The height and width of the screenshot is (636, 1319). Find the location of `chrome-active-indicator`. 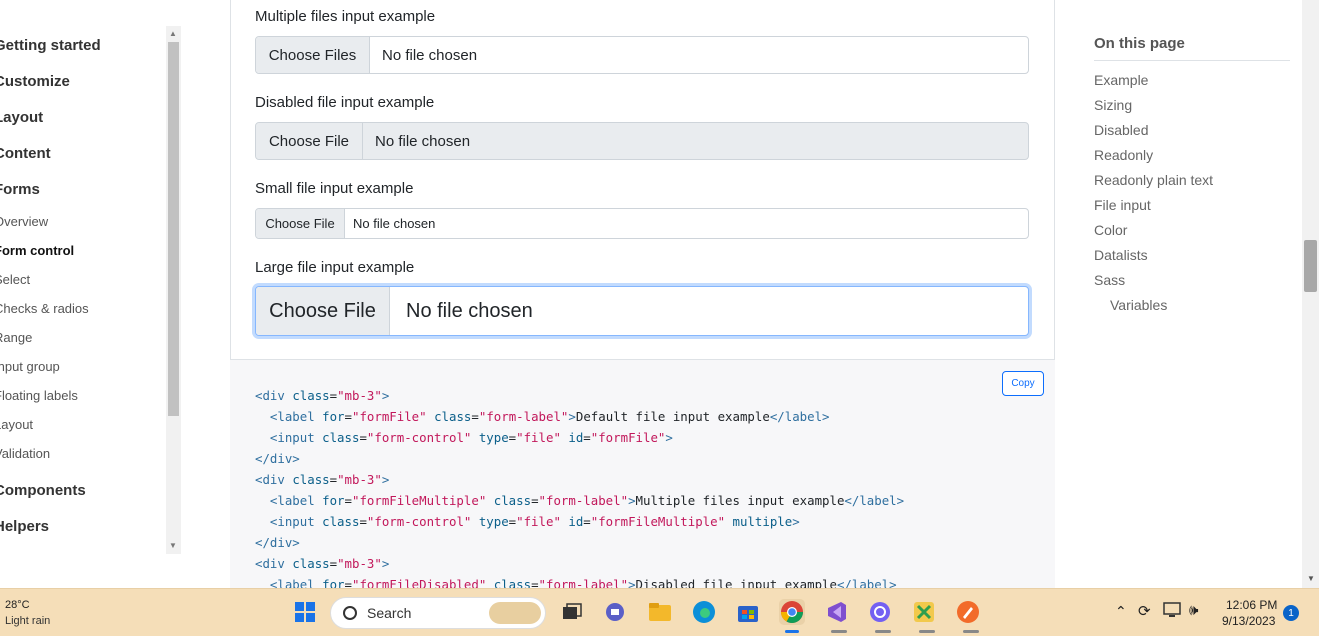

chrome-active-indicator is located at coordinates (792, 631).